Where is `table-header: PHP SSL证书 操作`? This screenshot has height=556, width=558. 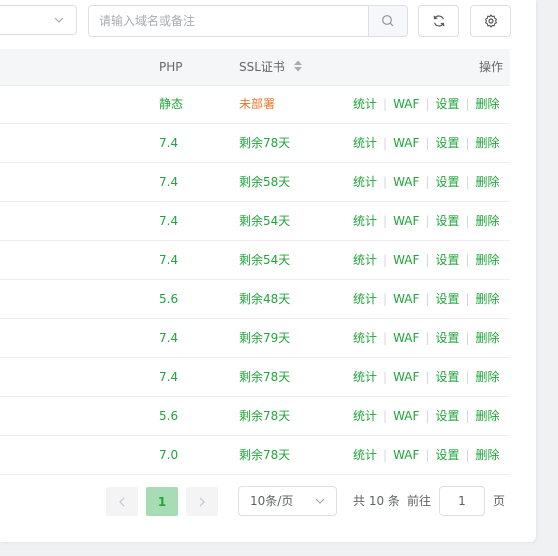 table-header: PHP SSL证书 操作 is located at coordinates (255, 67).